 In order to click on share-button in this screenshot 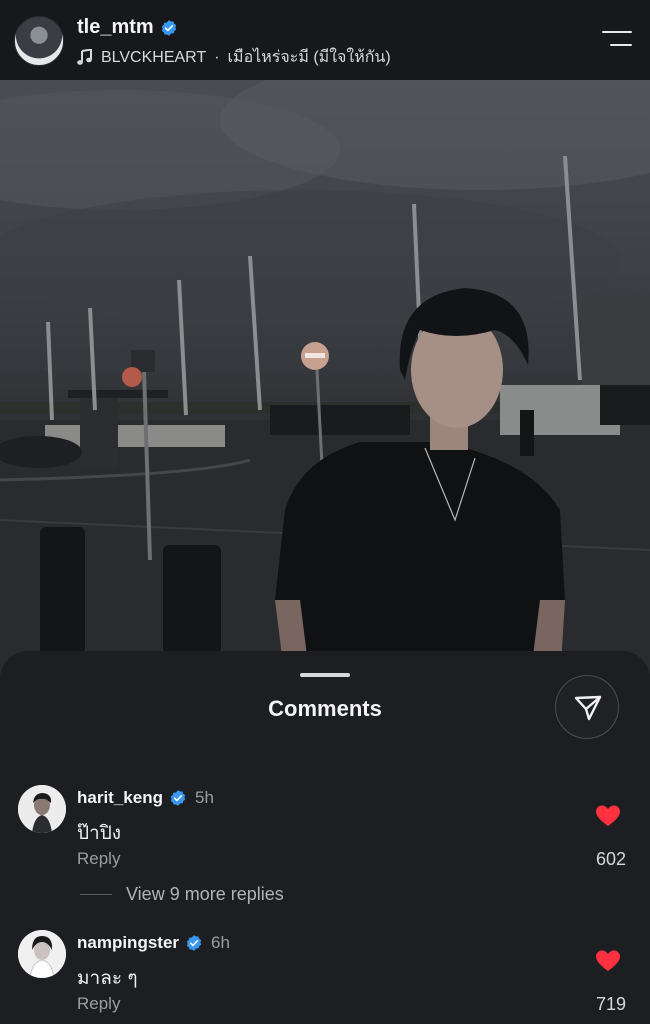, I will do `click(587, 707)`.